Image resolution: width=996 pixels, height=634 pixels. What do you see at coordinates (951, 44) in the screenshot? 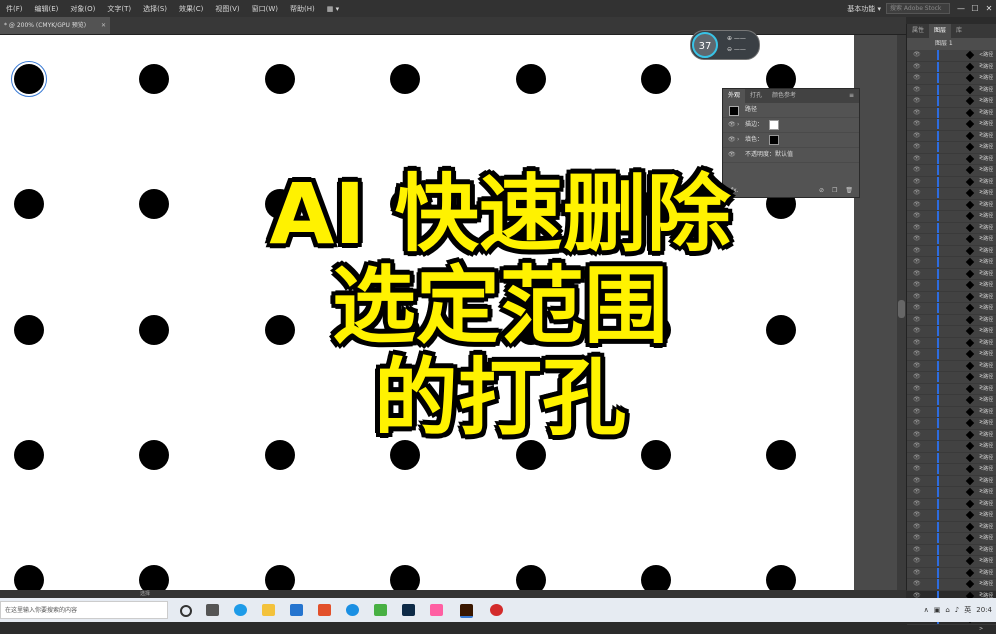
I see `layer-header: 图层 1` at bounding box center [951, 44].